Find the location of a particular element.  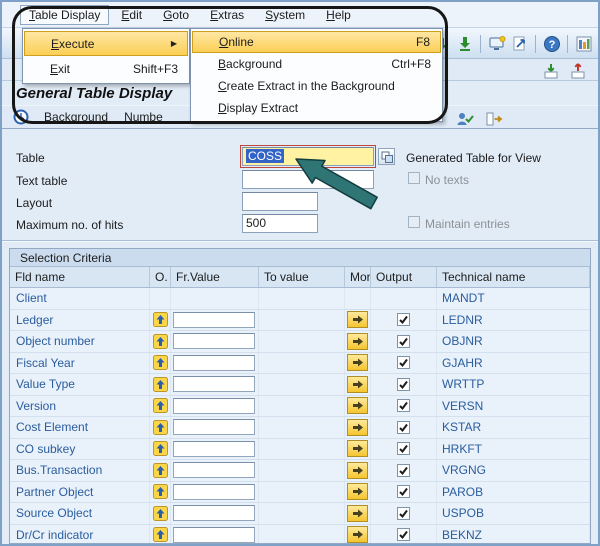

matchcode-button is located at coordinates (386, 156).